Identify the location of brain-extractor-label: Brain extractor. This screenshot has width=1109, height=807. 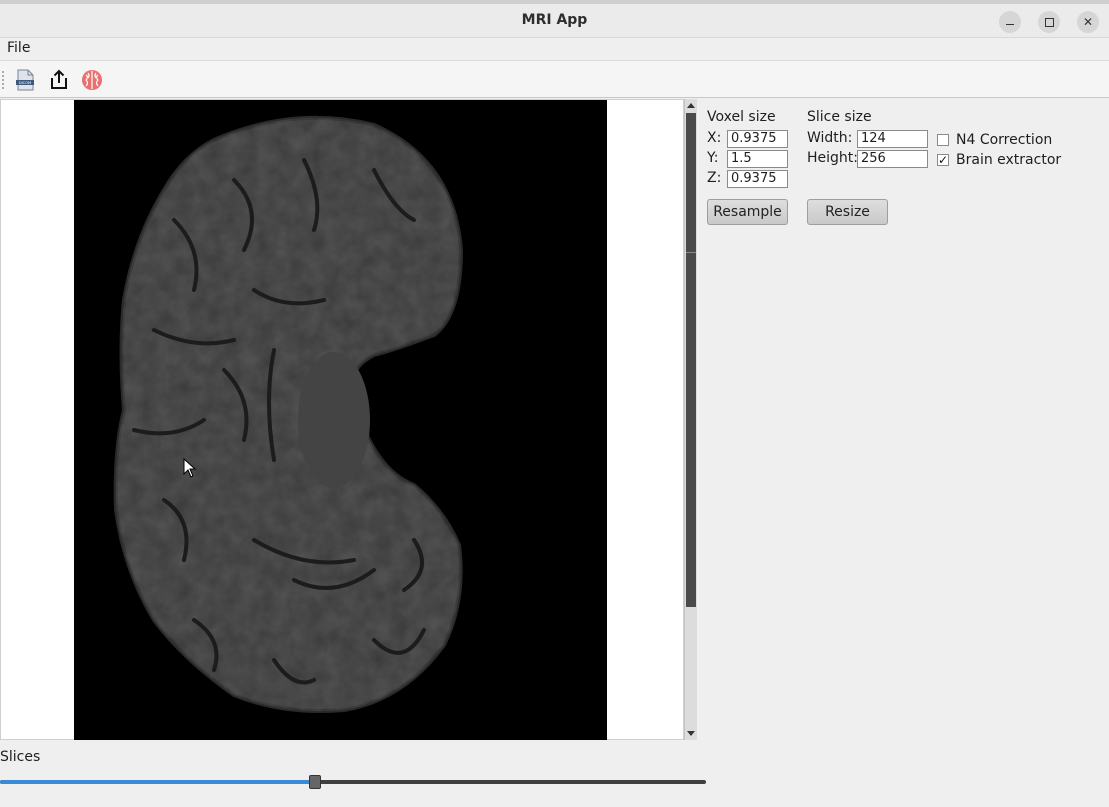
(1009, 160).